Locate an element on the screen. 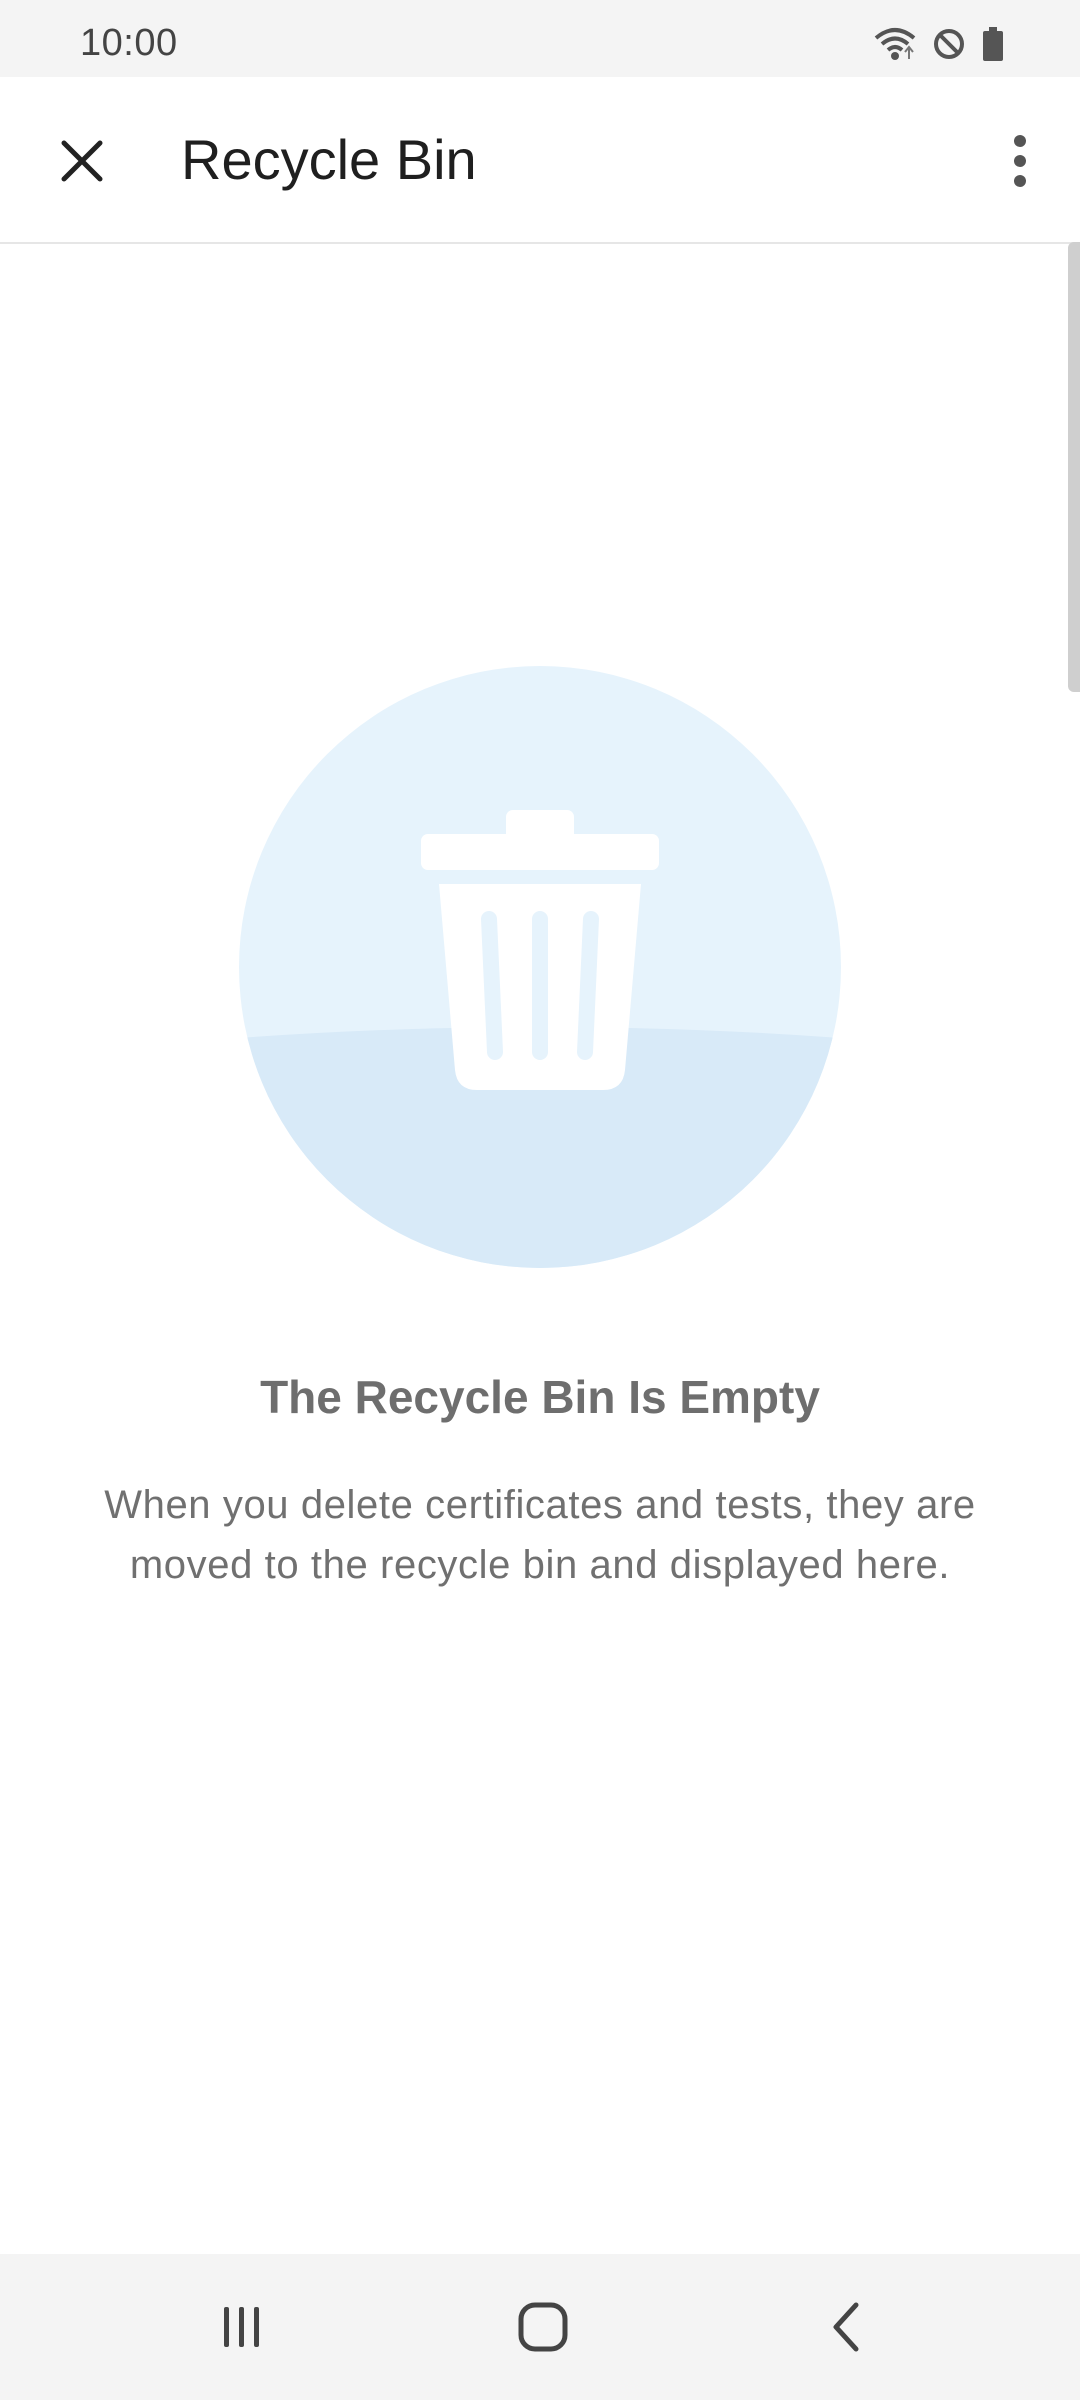 The height and width of the screenshot is (2400, 1080). back-button is located at coordinates (846, 2327).